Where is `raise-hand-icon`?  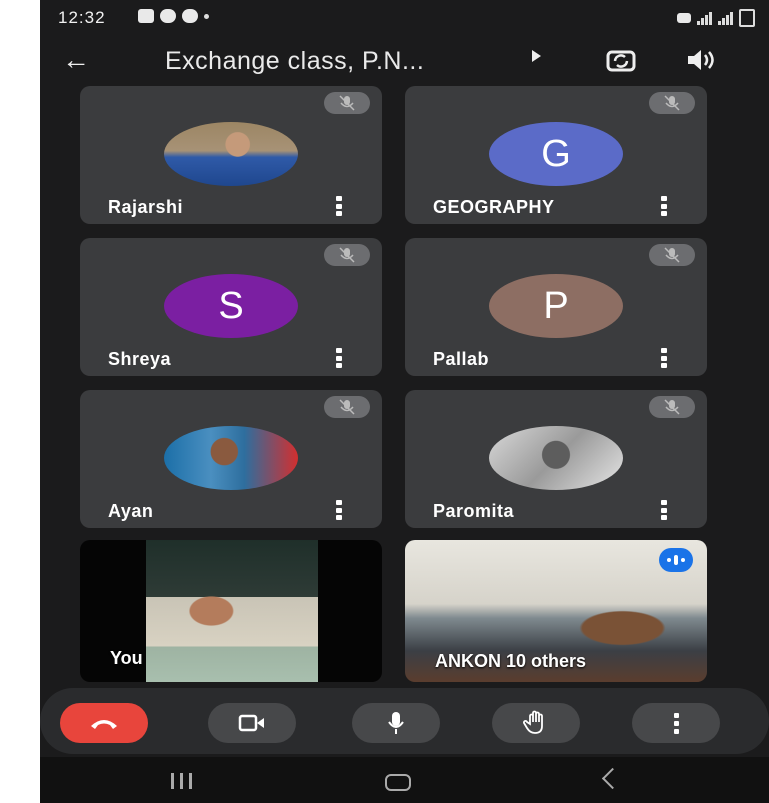
raise-hand-icon is located at coordinates (533, 722).